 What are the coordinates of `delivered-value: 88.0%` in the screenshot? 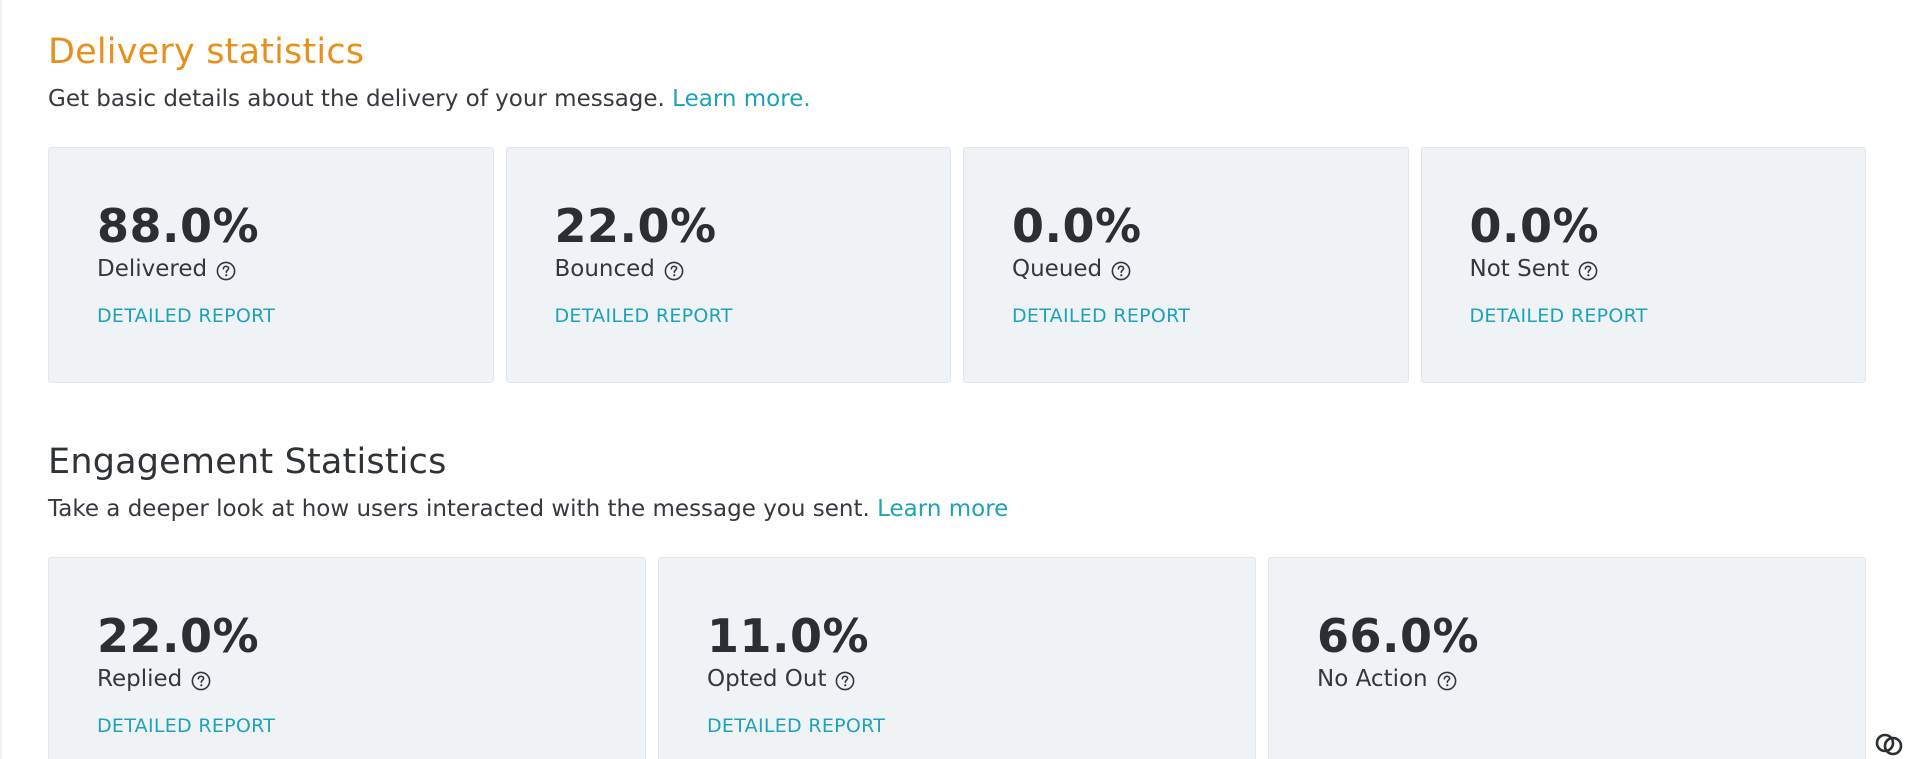 It's located at (178, 226).